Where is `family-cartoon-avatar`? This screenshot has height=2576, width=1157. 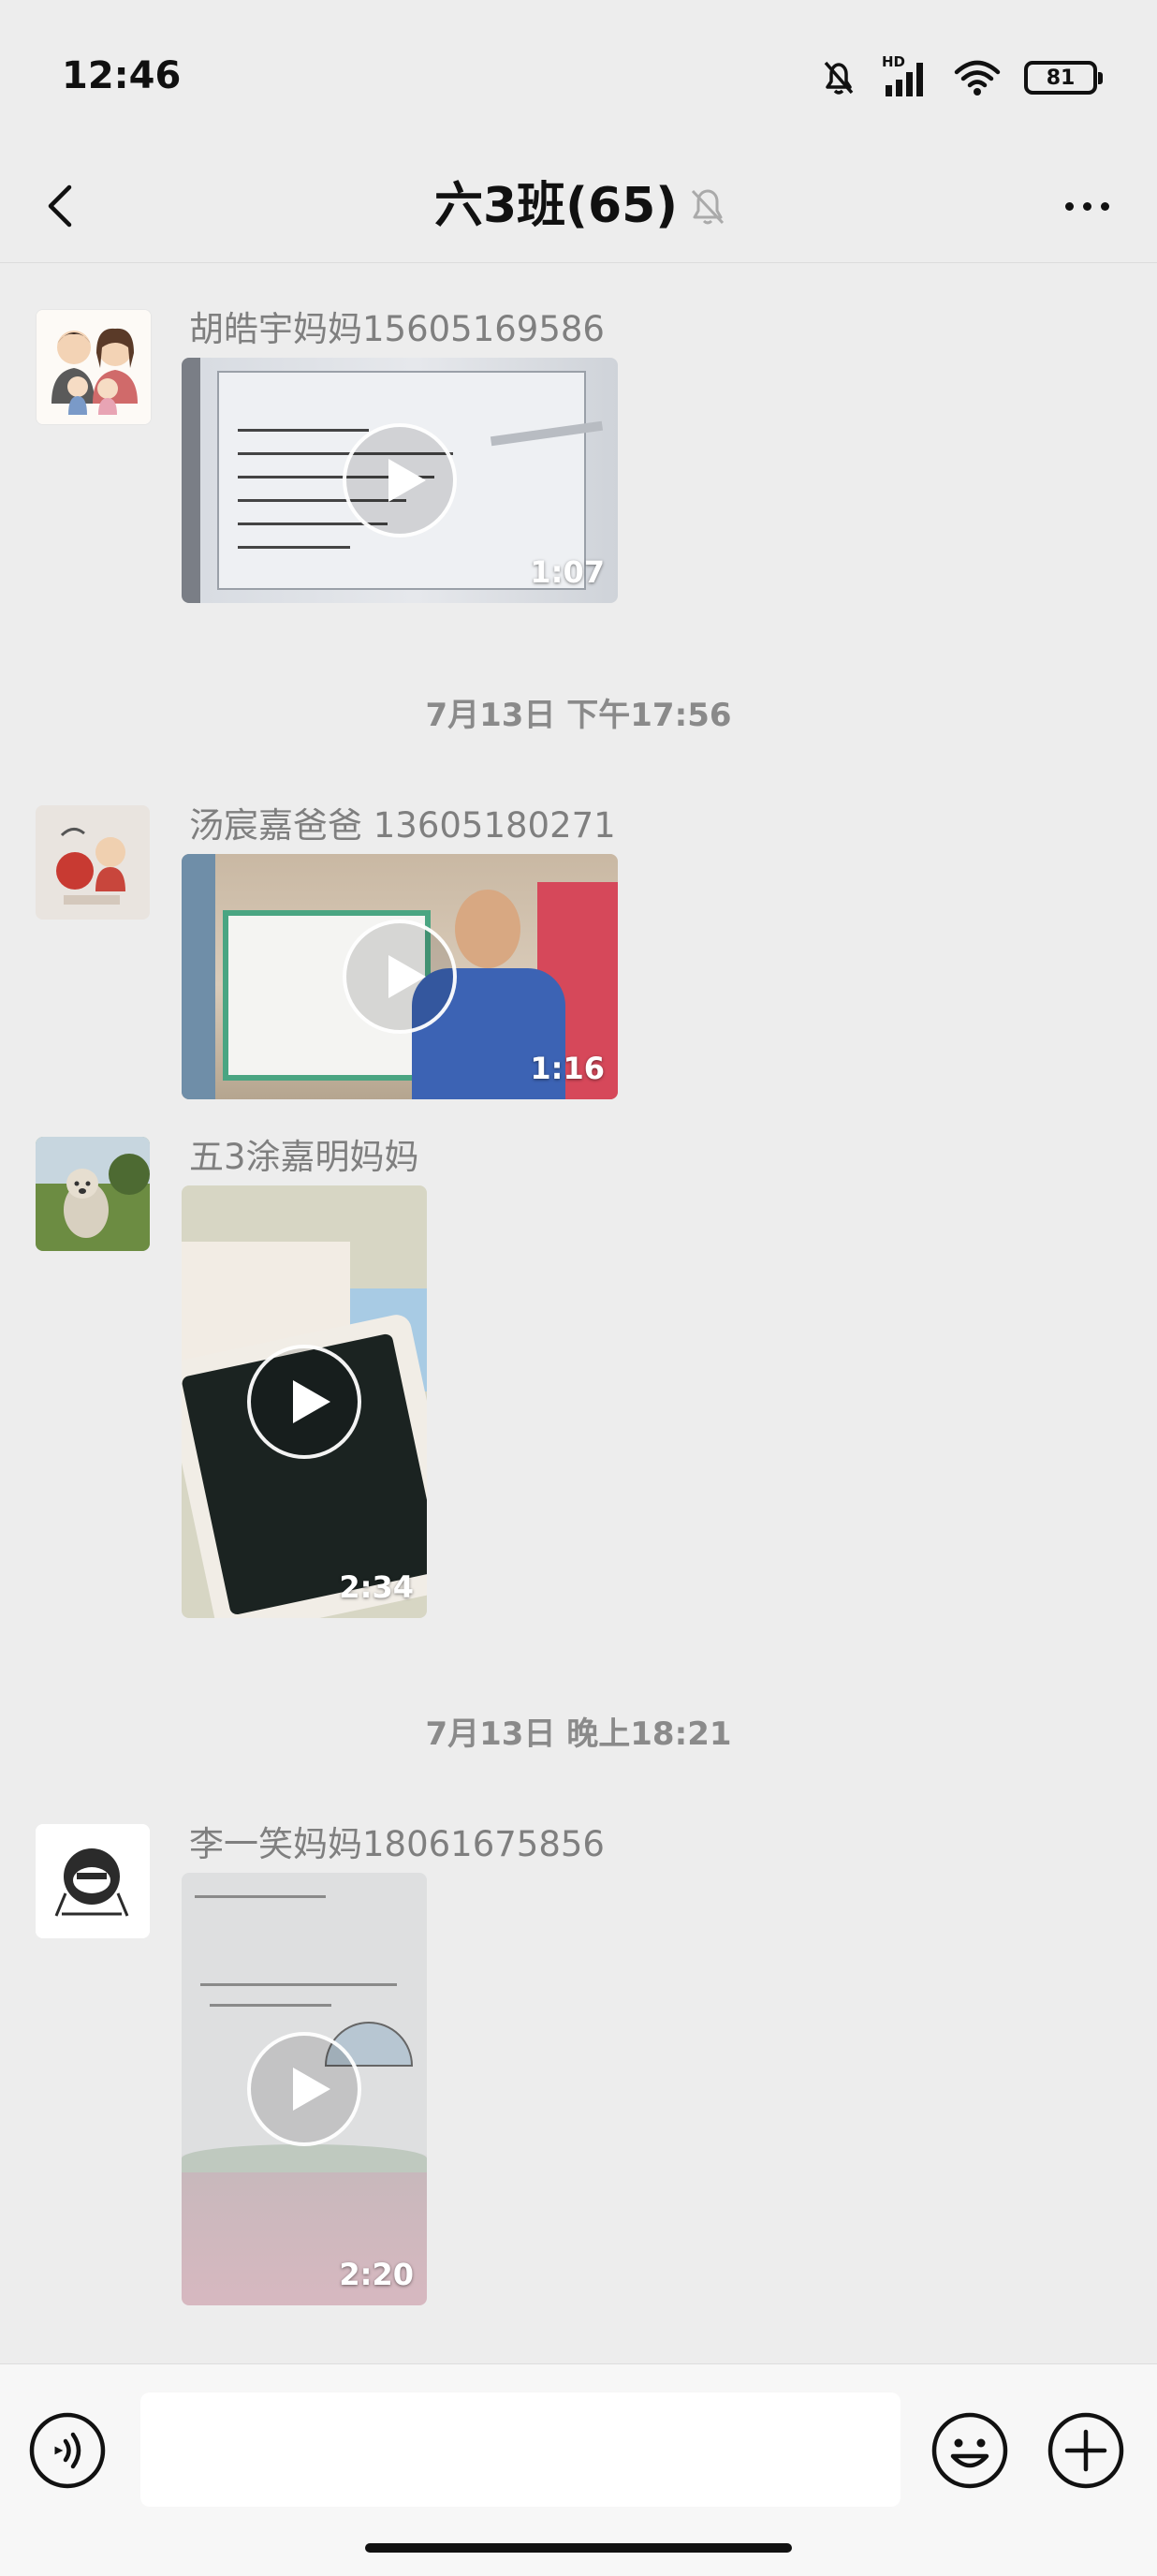
family-cartoon-avatar is located at coordinates (94, 367).